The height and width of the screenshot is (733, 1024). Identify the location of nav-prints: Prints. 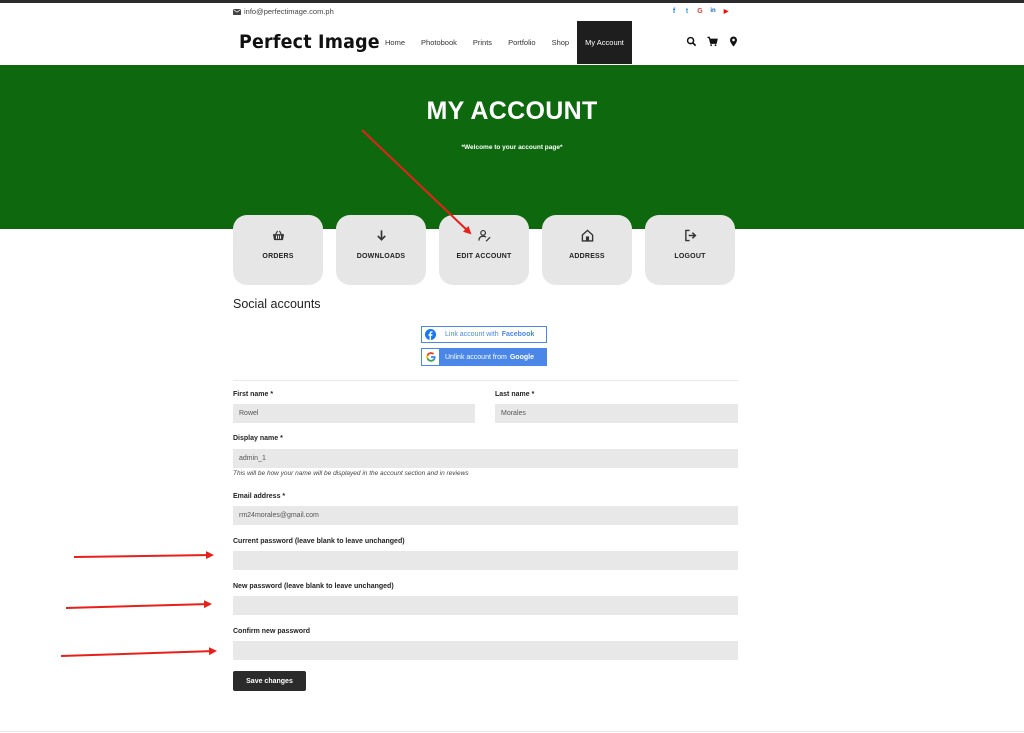
(482, 42).